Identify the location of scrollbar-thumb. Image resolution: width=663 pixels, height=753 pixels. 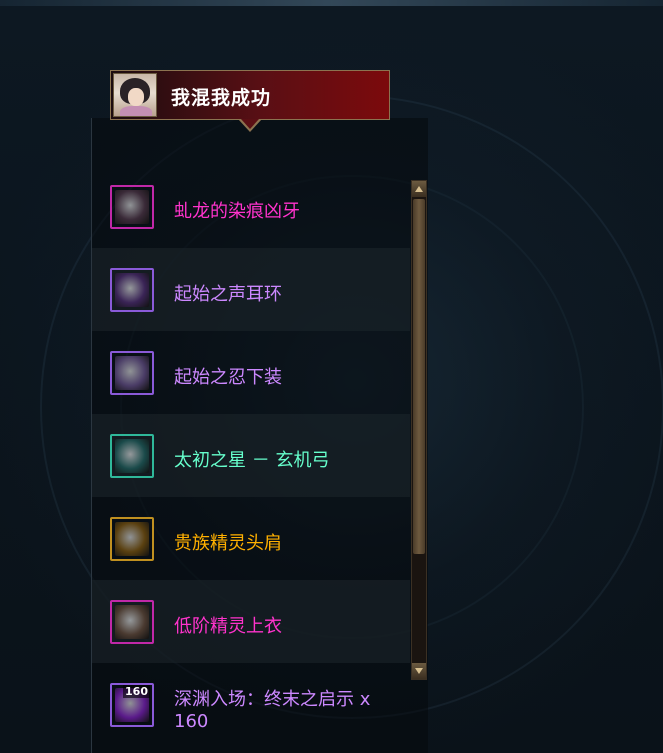
(419, 376).